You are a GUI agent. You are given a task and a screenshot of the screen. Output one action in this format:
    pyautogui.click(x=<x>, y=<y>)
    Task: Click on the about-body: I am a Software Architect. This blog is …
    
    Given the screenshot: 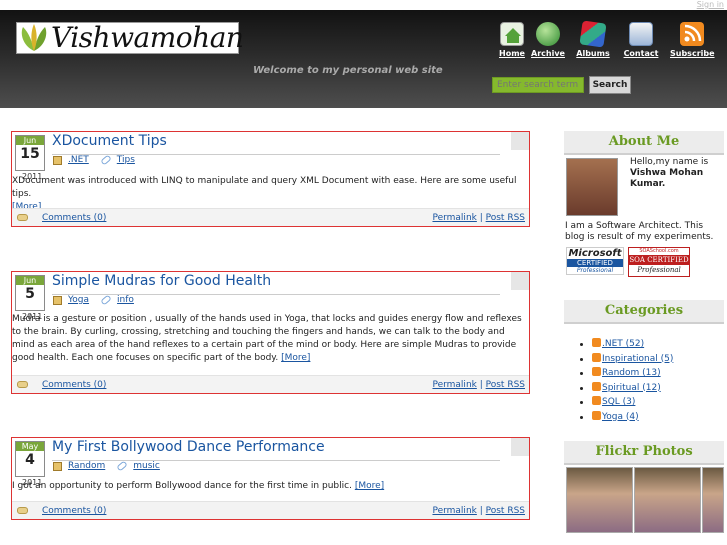 What is the action you would take?
    pyautogui.click(x=639, y=231)
    